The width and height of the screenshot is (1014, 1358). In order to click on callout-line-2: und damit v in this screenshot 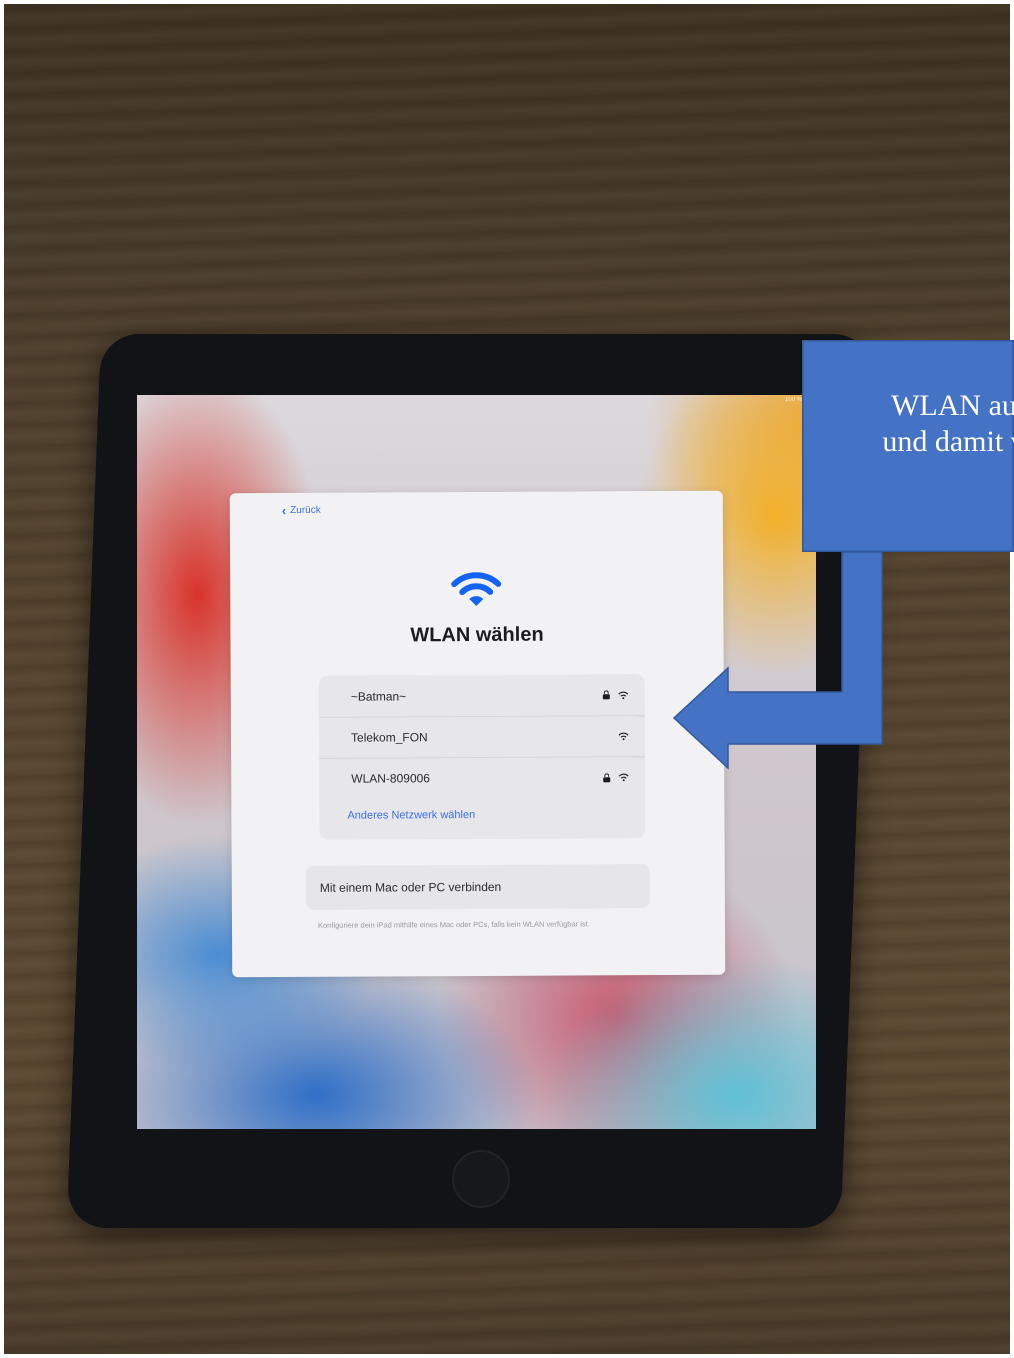, I will do `click(948, 441)`.